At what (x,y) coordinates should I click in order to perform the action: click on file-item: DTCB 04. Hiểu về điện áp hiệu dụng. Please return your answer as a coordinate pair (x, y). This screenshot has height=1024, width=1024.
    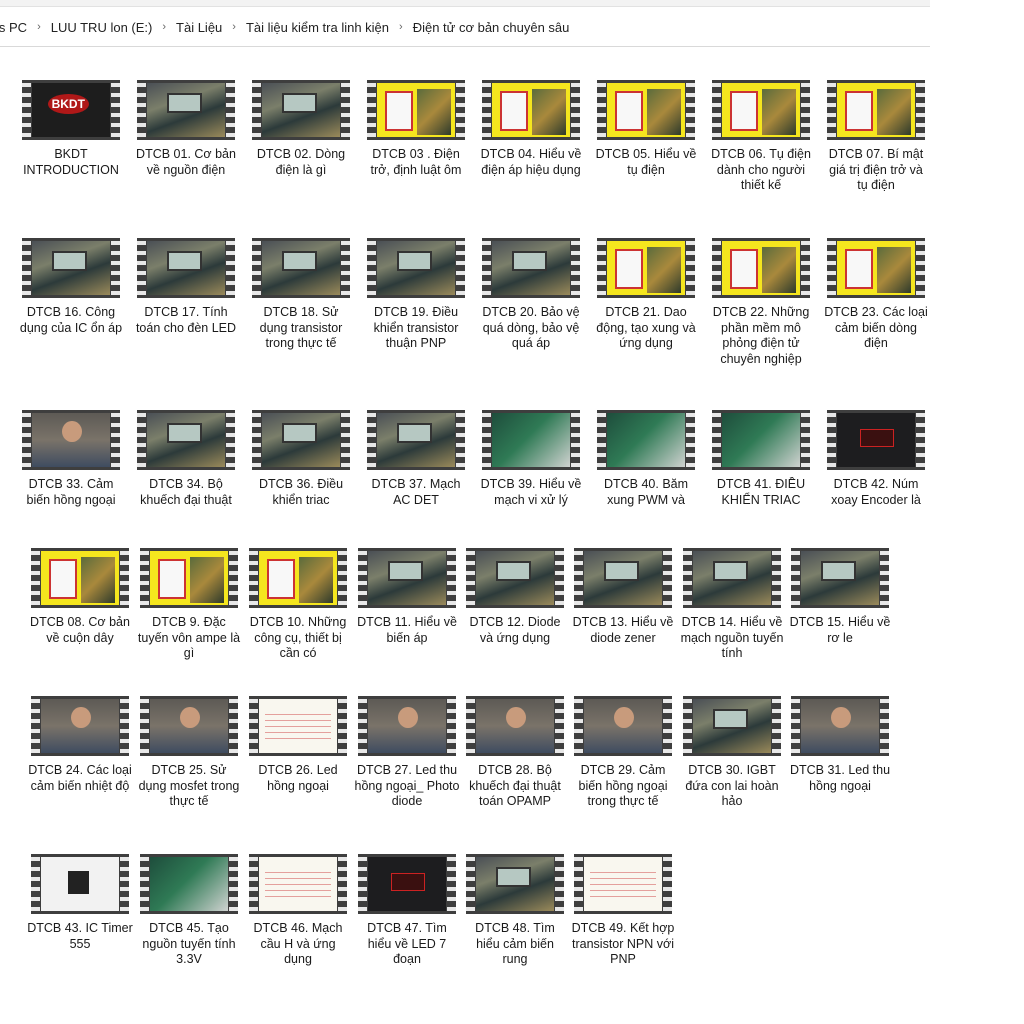
    Looking at the image, I should click on (531, 129).